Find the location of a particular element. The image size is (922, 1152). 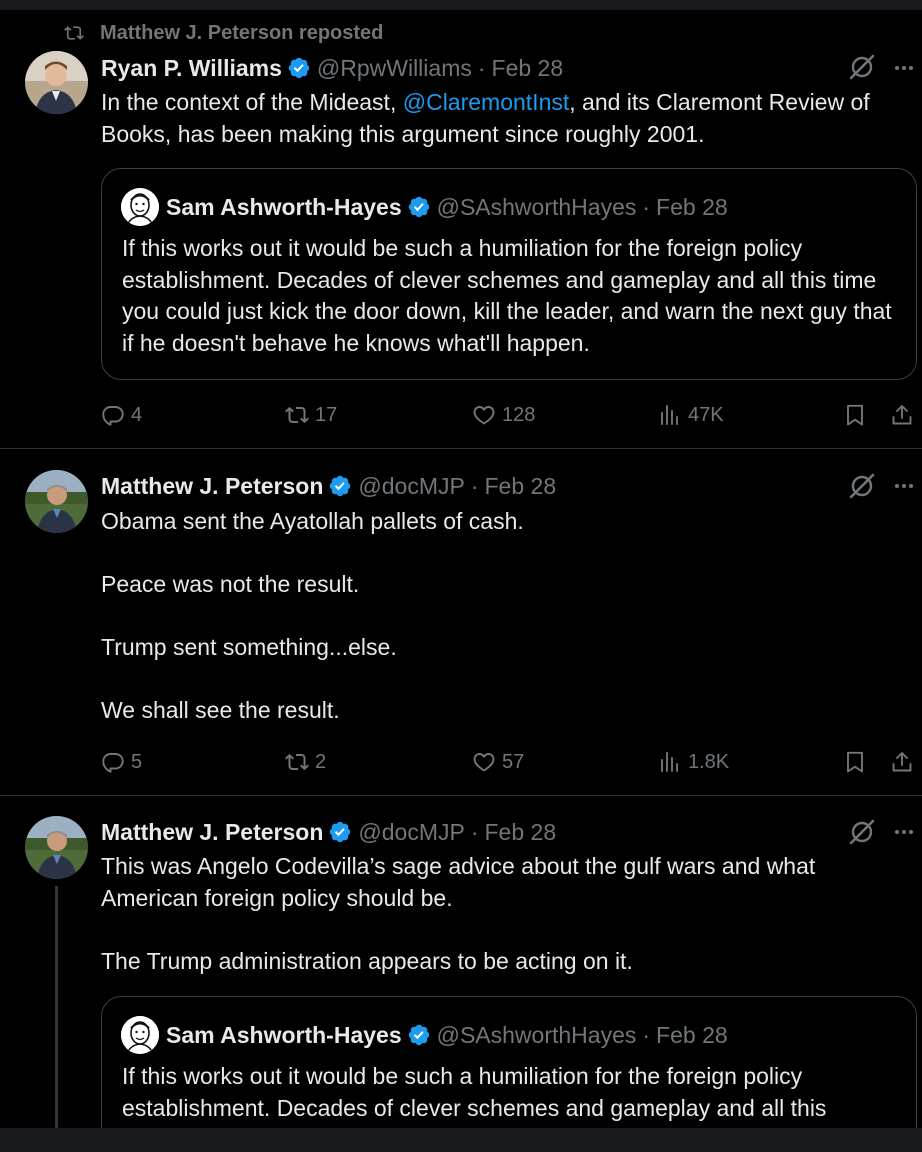

repost-label: Matthew J. Peterson reposted is located at coordinates (242, 32).